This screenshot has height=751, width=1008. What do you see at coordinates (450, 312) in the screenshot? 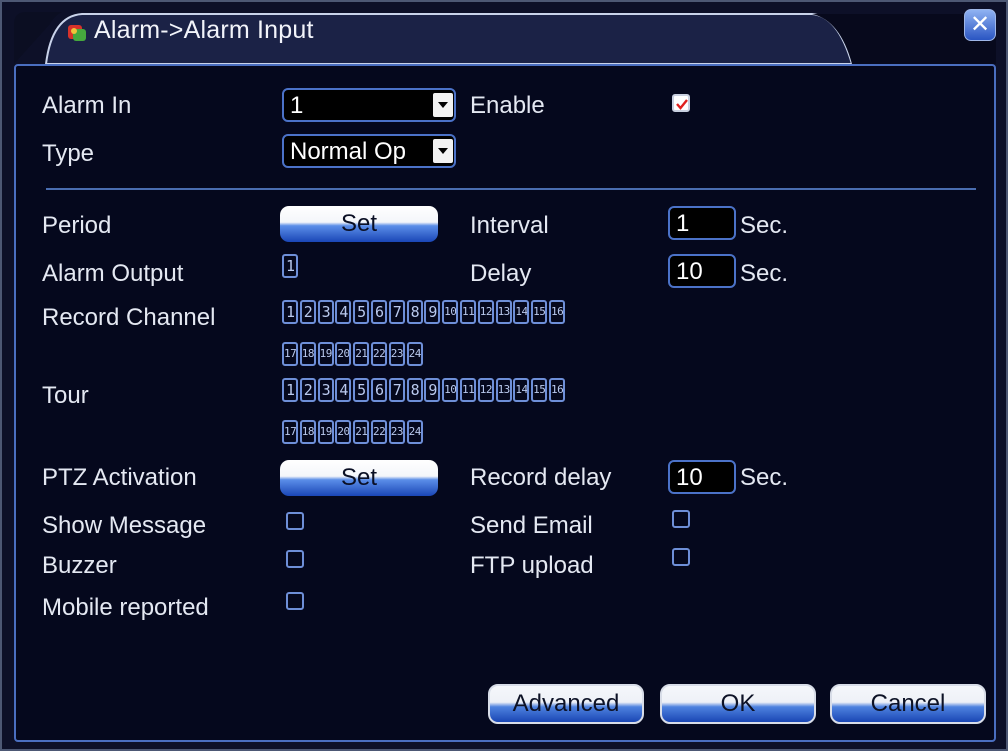
I see `record-channel-chip: 10` at bounding box center [450, 312].